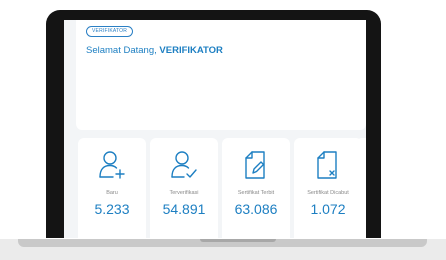 Image resolution: width=446 pixels, height=260 pixels. What do you see at coordinates (123, 50) in the screenshot?
I see `welcome-prefix: Selamat Datang,` at bounding box center [123, 50].